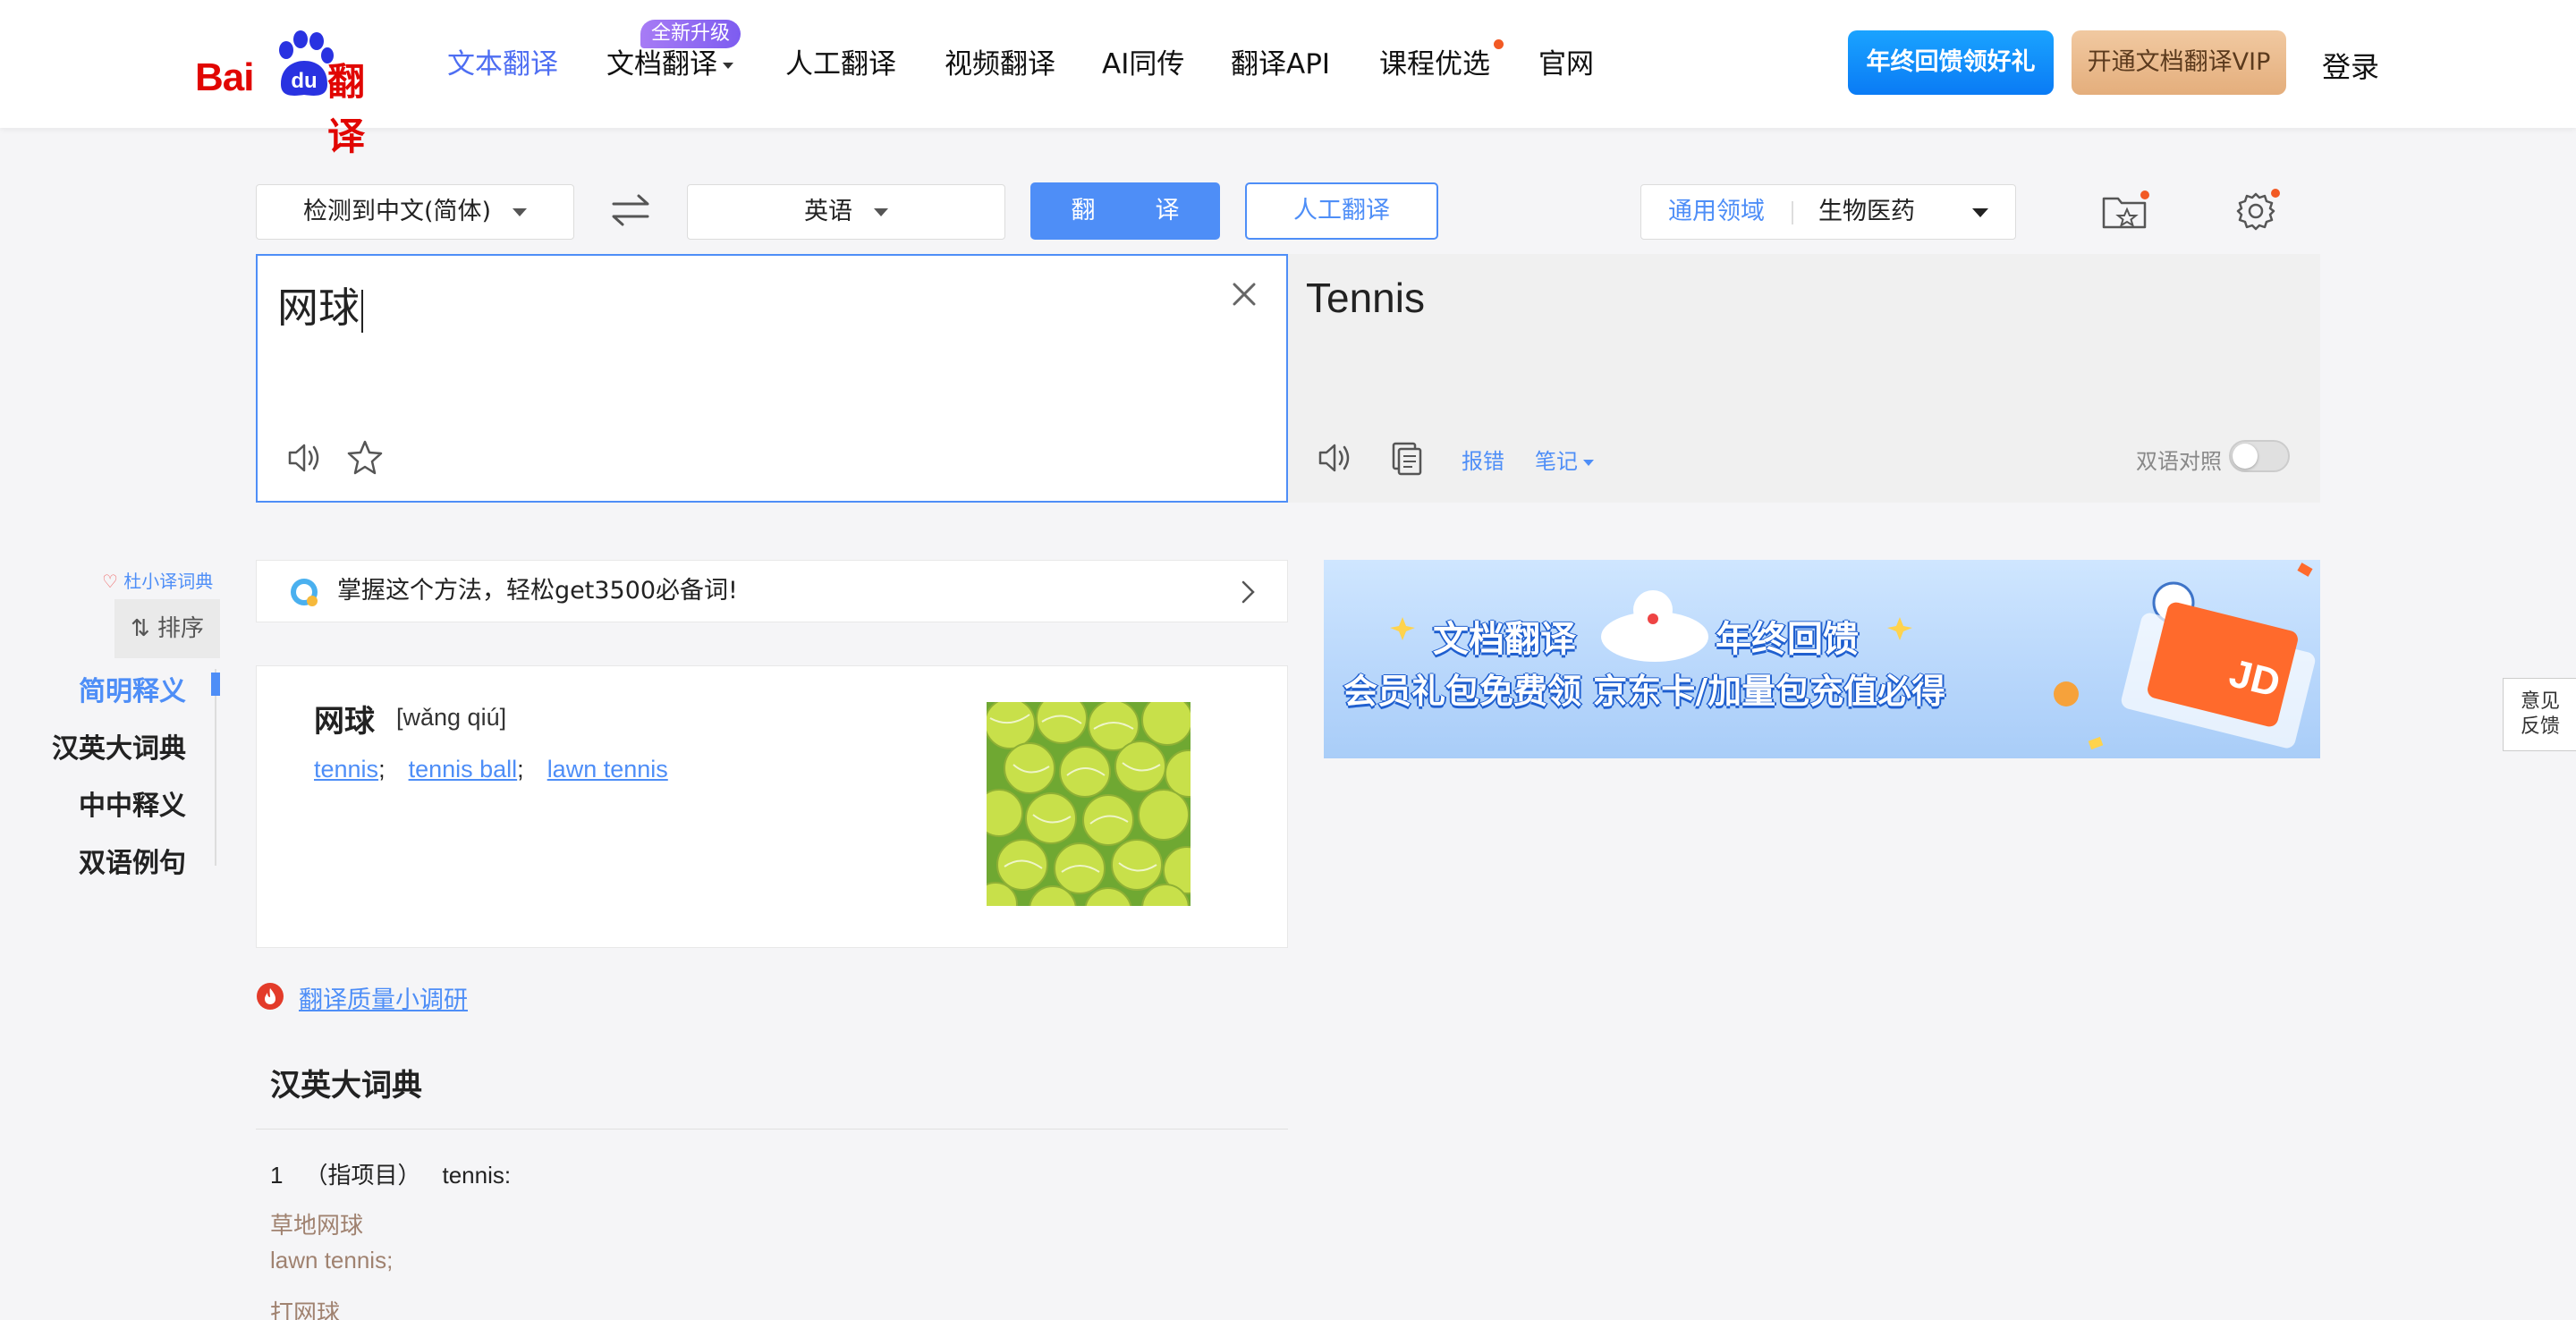  What do you see at coordinates (277, 1175) in the screenshot?
I see `entry-number: 1` at bounding box center [277, 1175].